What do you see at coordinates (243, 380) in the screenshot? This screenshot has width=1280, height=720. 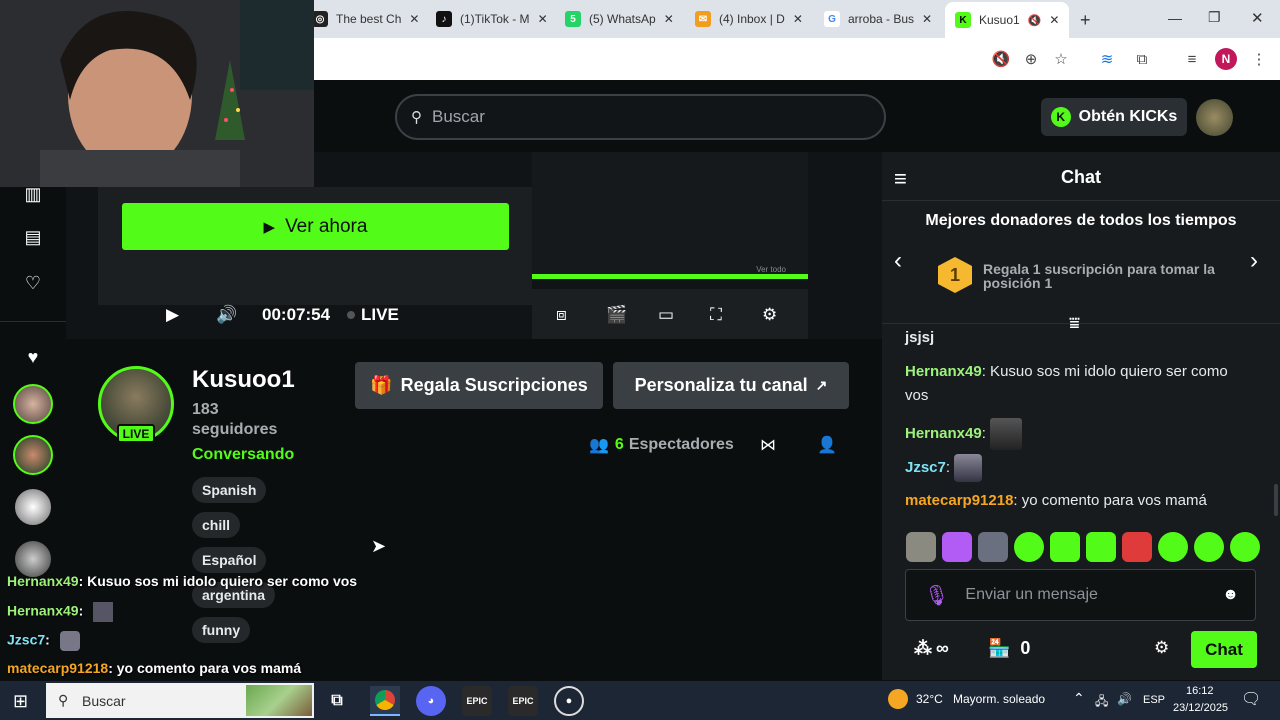 I see `channel-name: Kusuoo1` at bounding box center [243, 380].